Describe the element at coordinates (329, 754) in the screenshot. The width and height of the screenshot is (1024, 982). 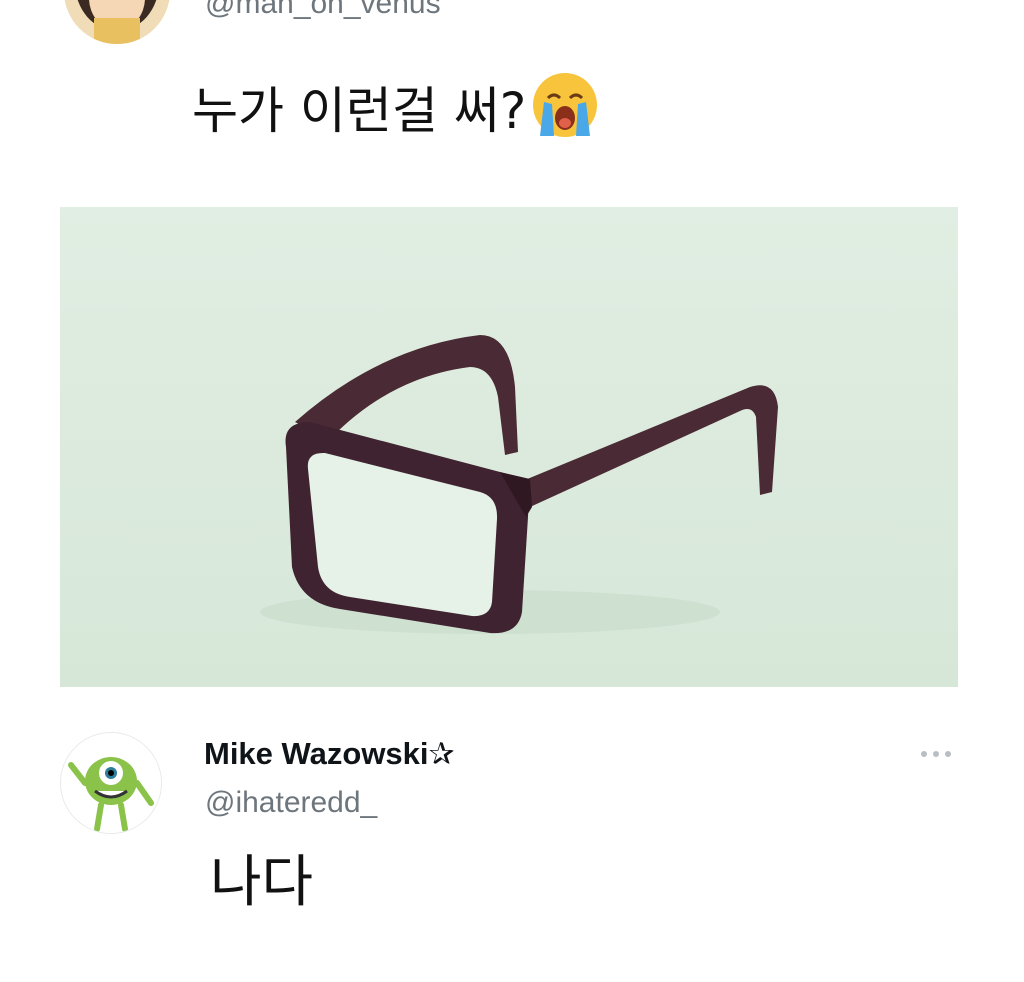
I see `reply-display-name: Mike Wazowski✰` at that location.